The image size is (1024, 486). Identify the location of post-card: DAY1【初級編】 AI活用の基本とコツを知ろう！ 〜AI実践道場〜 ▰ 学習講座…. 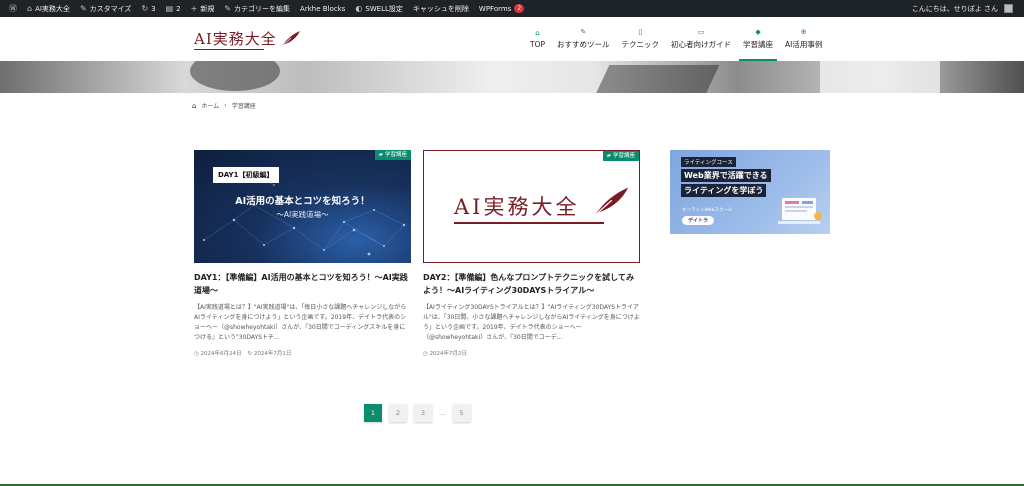
(302, 253).